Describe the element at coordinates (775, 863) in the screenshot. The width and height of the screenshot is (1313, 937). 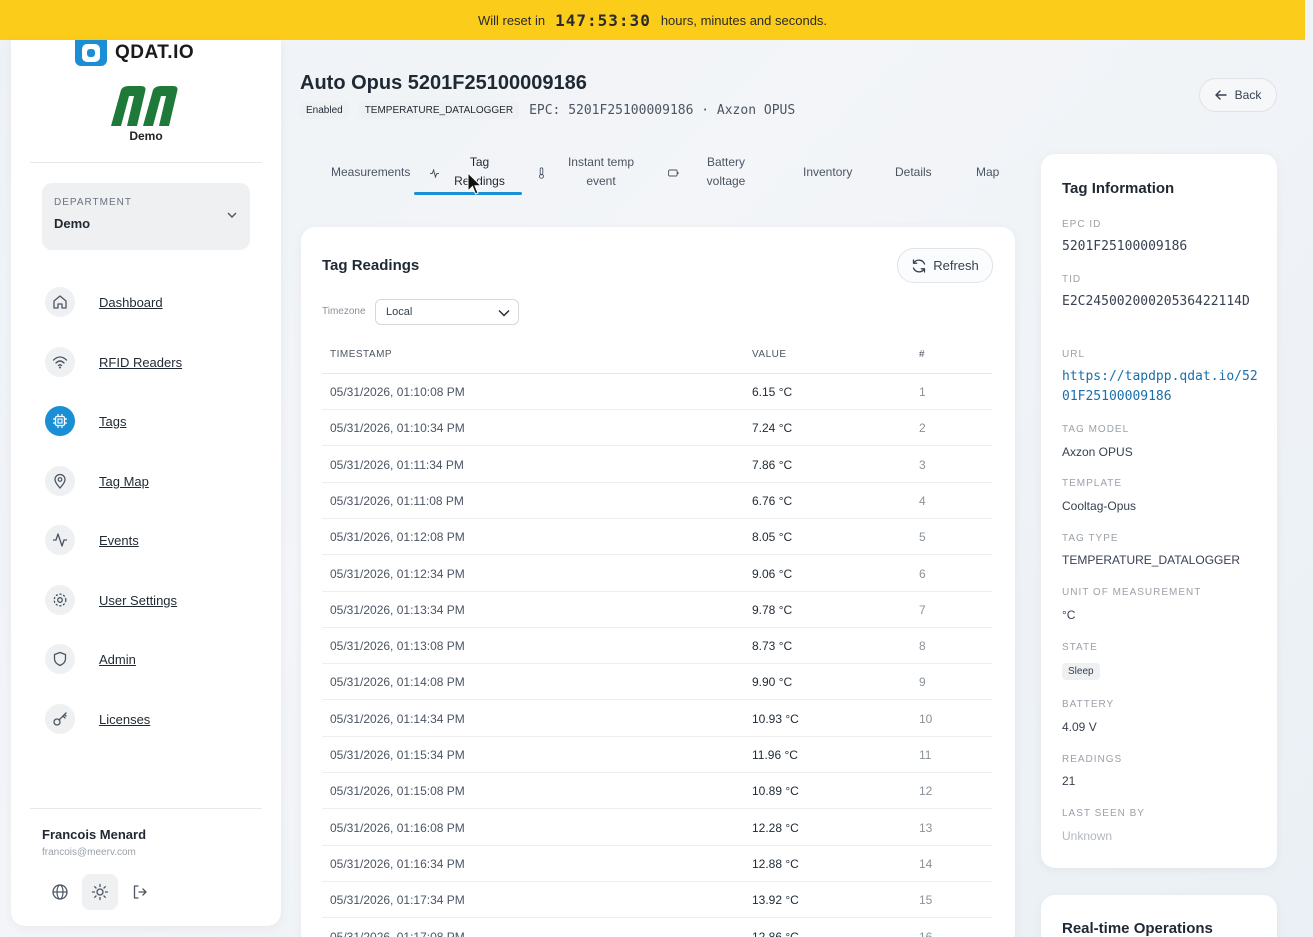
I see `cell-value: 12.88 °C` at that location.